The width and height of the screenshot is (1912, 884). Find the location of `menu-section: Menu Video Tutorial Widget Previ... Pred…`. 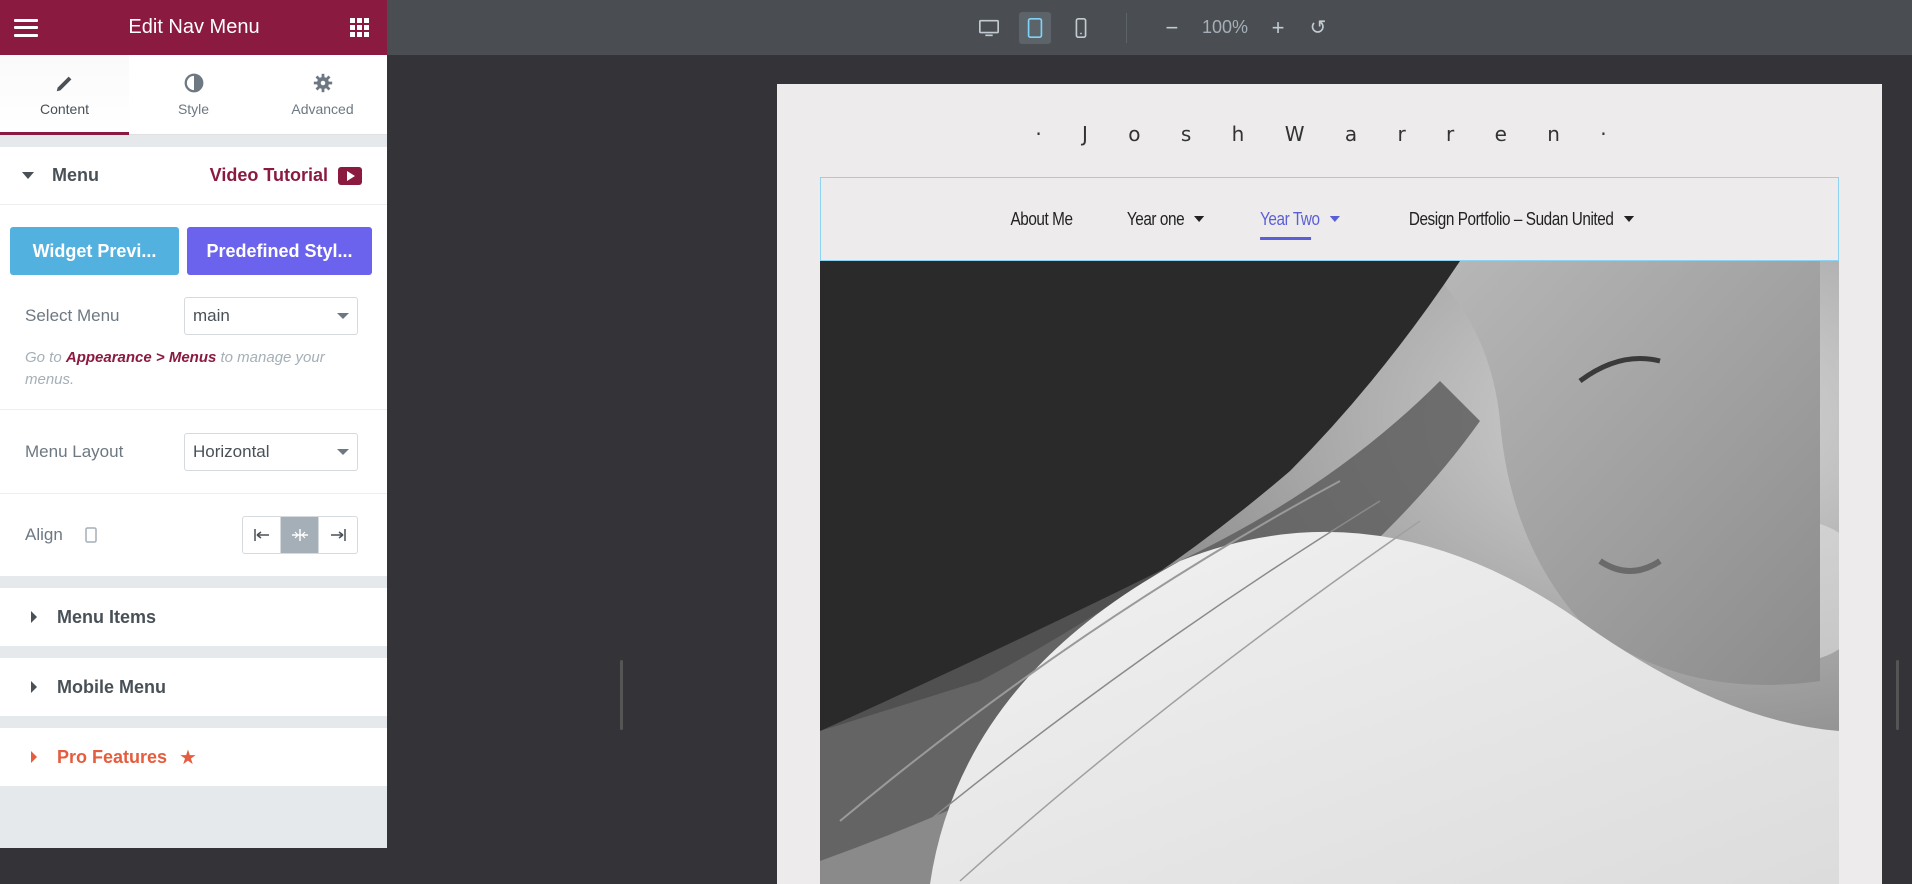

menu-section: Menu Video Tutorial Widget Previ... Pred… is located at coordinates (193, 361).